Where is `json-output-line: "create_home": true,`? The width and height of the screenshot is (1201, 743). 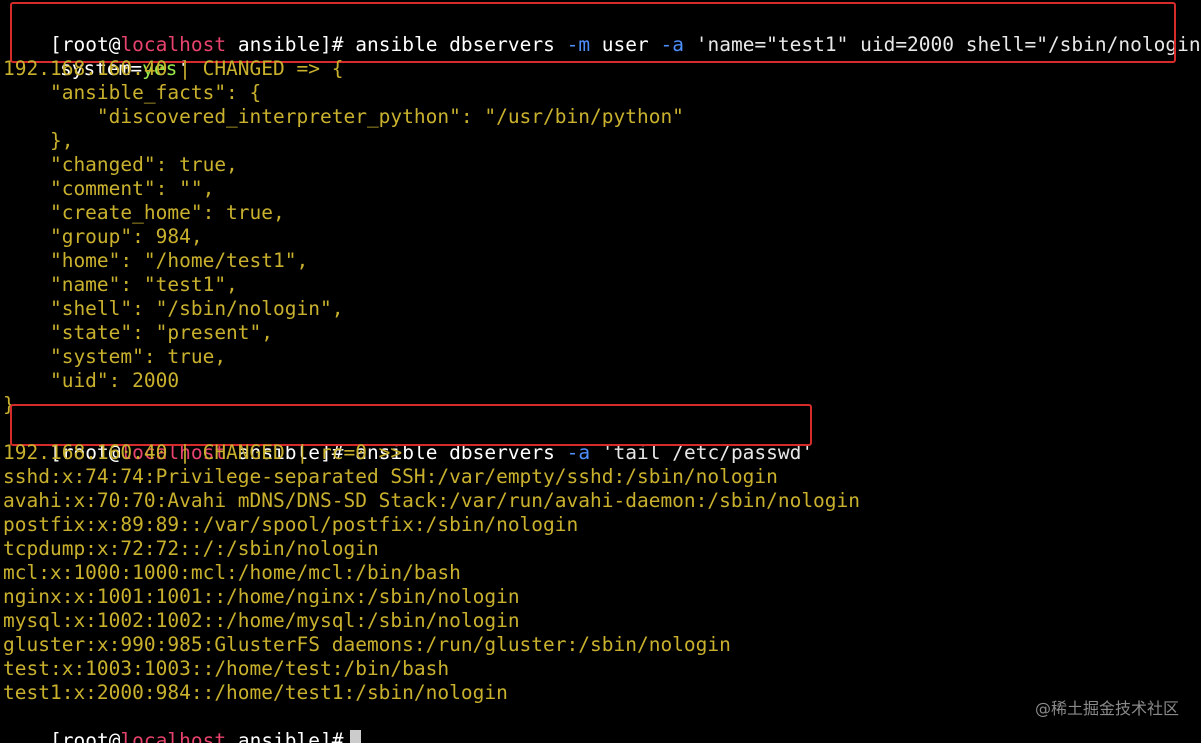
json-output-line: "create_home": true, is located at coordinates (144, 212).